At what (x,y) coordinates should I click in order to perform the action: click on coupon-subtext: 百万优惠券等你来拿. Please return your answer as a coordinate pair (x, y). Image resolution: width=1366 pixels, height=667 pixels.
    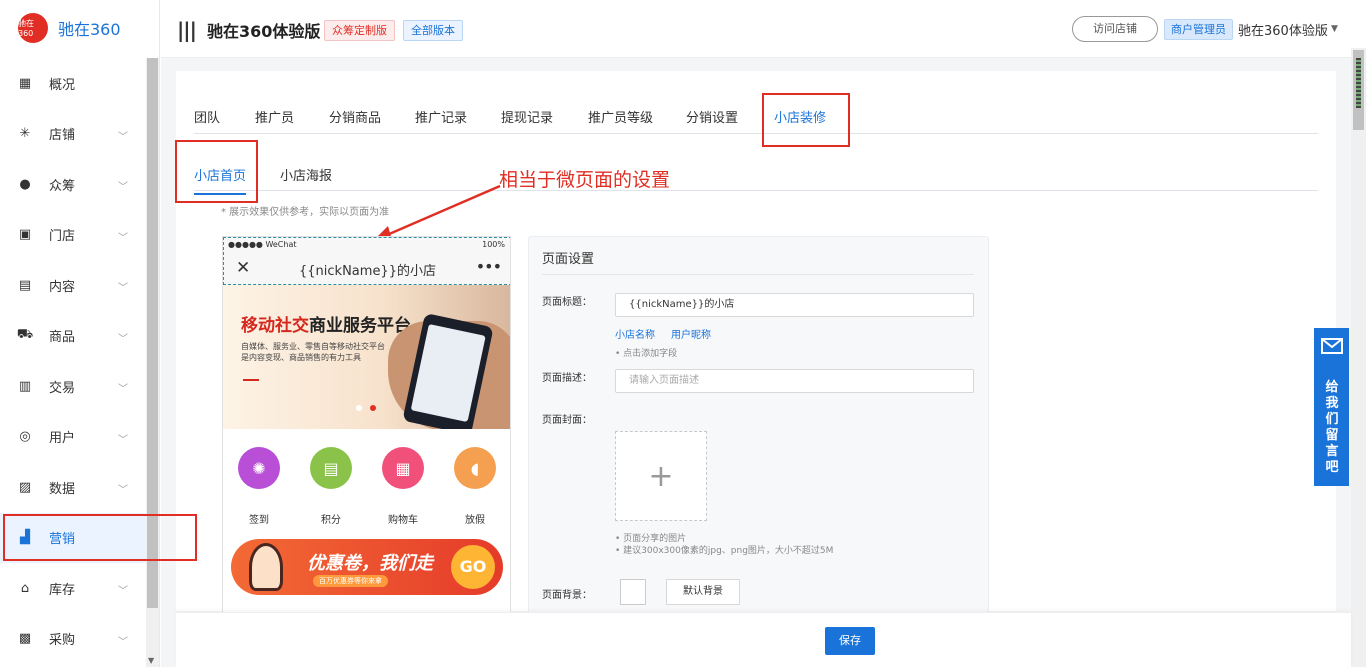
    Looking at the image, I should click on (350, 581).